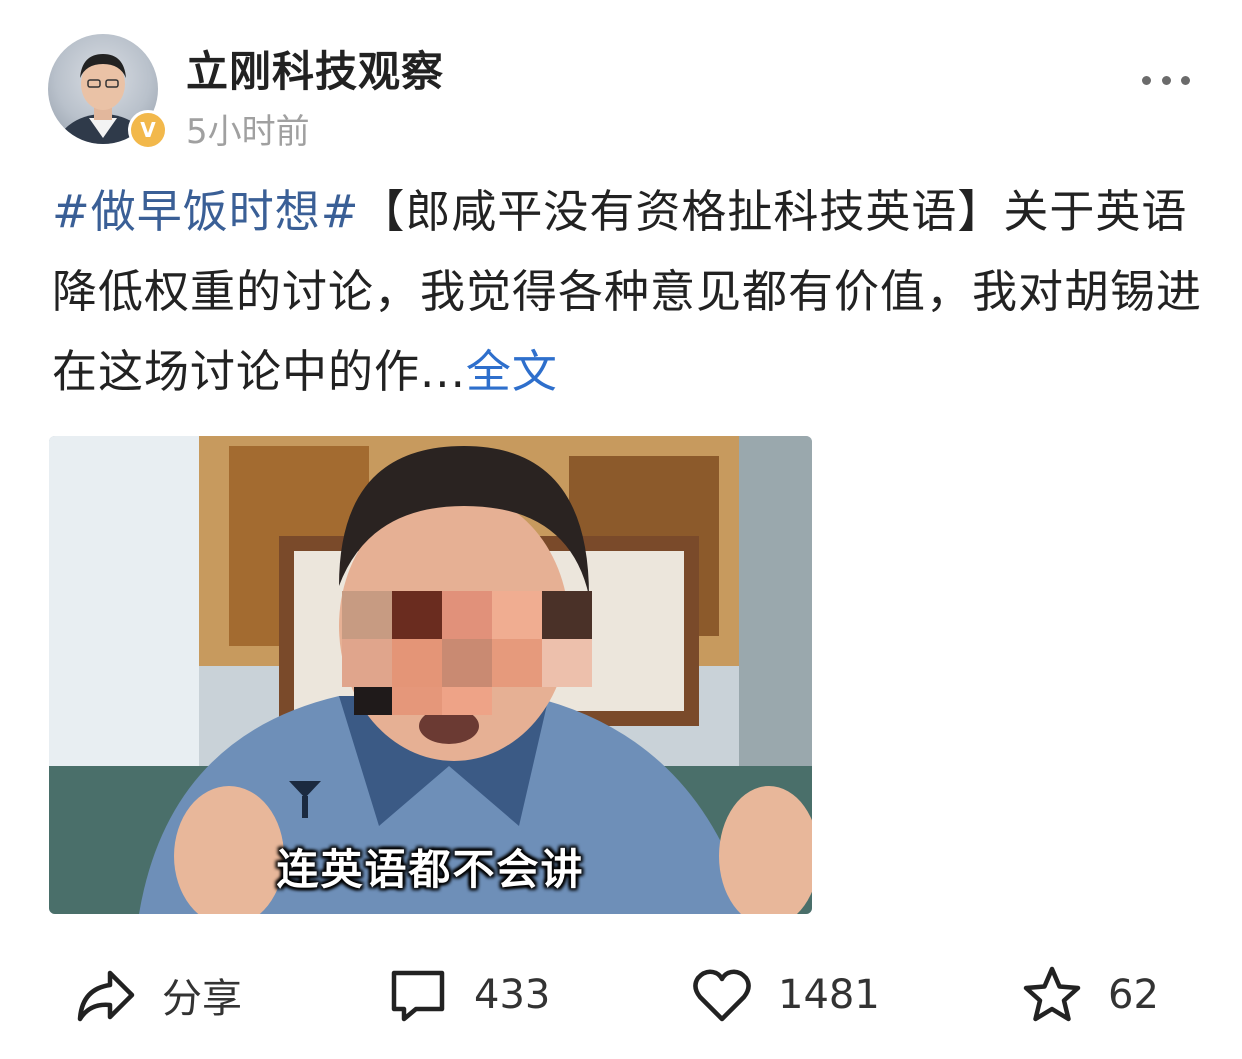 The image size is (1242, 1059). I want to click on author-name: 立刚科技观察, so click(315, 68).